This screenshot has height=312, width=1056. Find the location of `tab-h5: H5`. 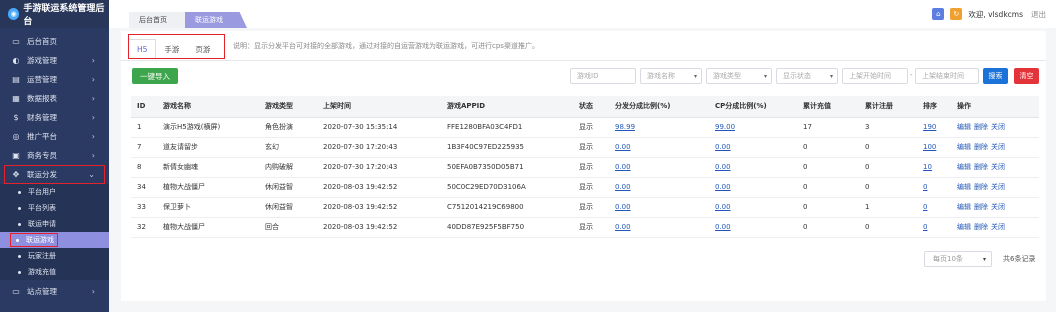

tab-h5: H5 is located at coordinates (142, 49).